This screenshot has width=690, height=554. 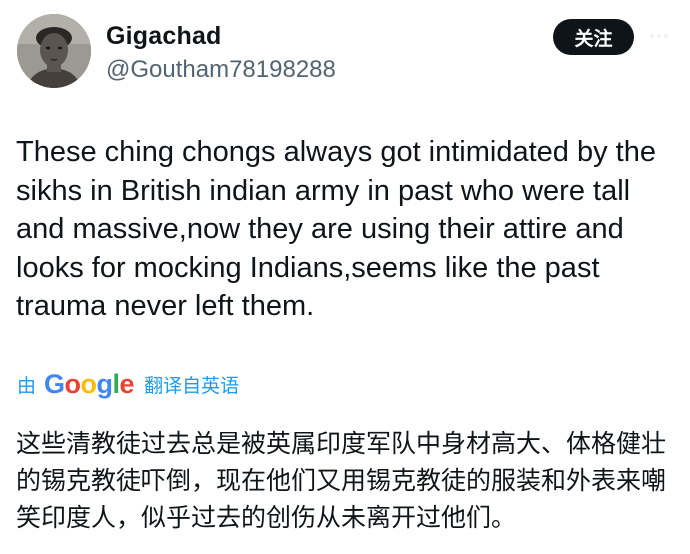 I want to click on translation-attribution: 由 Google 翻译自英语, so click(x=128, y=384).